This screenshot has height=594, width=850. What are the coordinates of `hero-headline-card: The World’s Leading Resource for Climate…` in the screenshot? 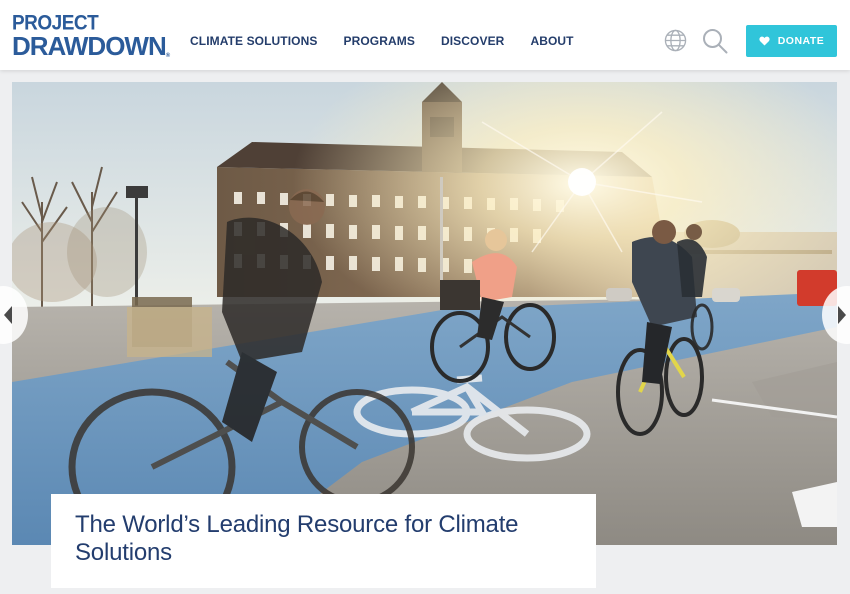 It's located at (323, 541).